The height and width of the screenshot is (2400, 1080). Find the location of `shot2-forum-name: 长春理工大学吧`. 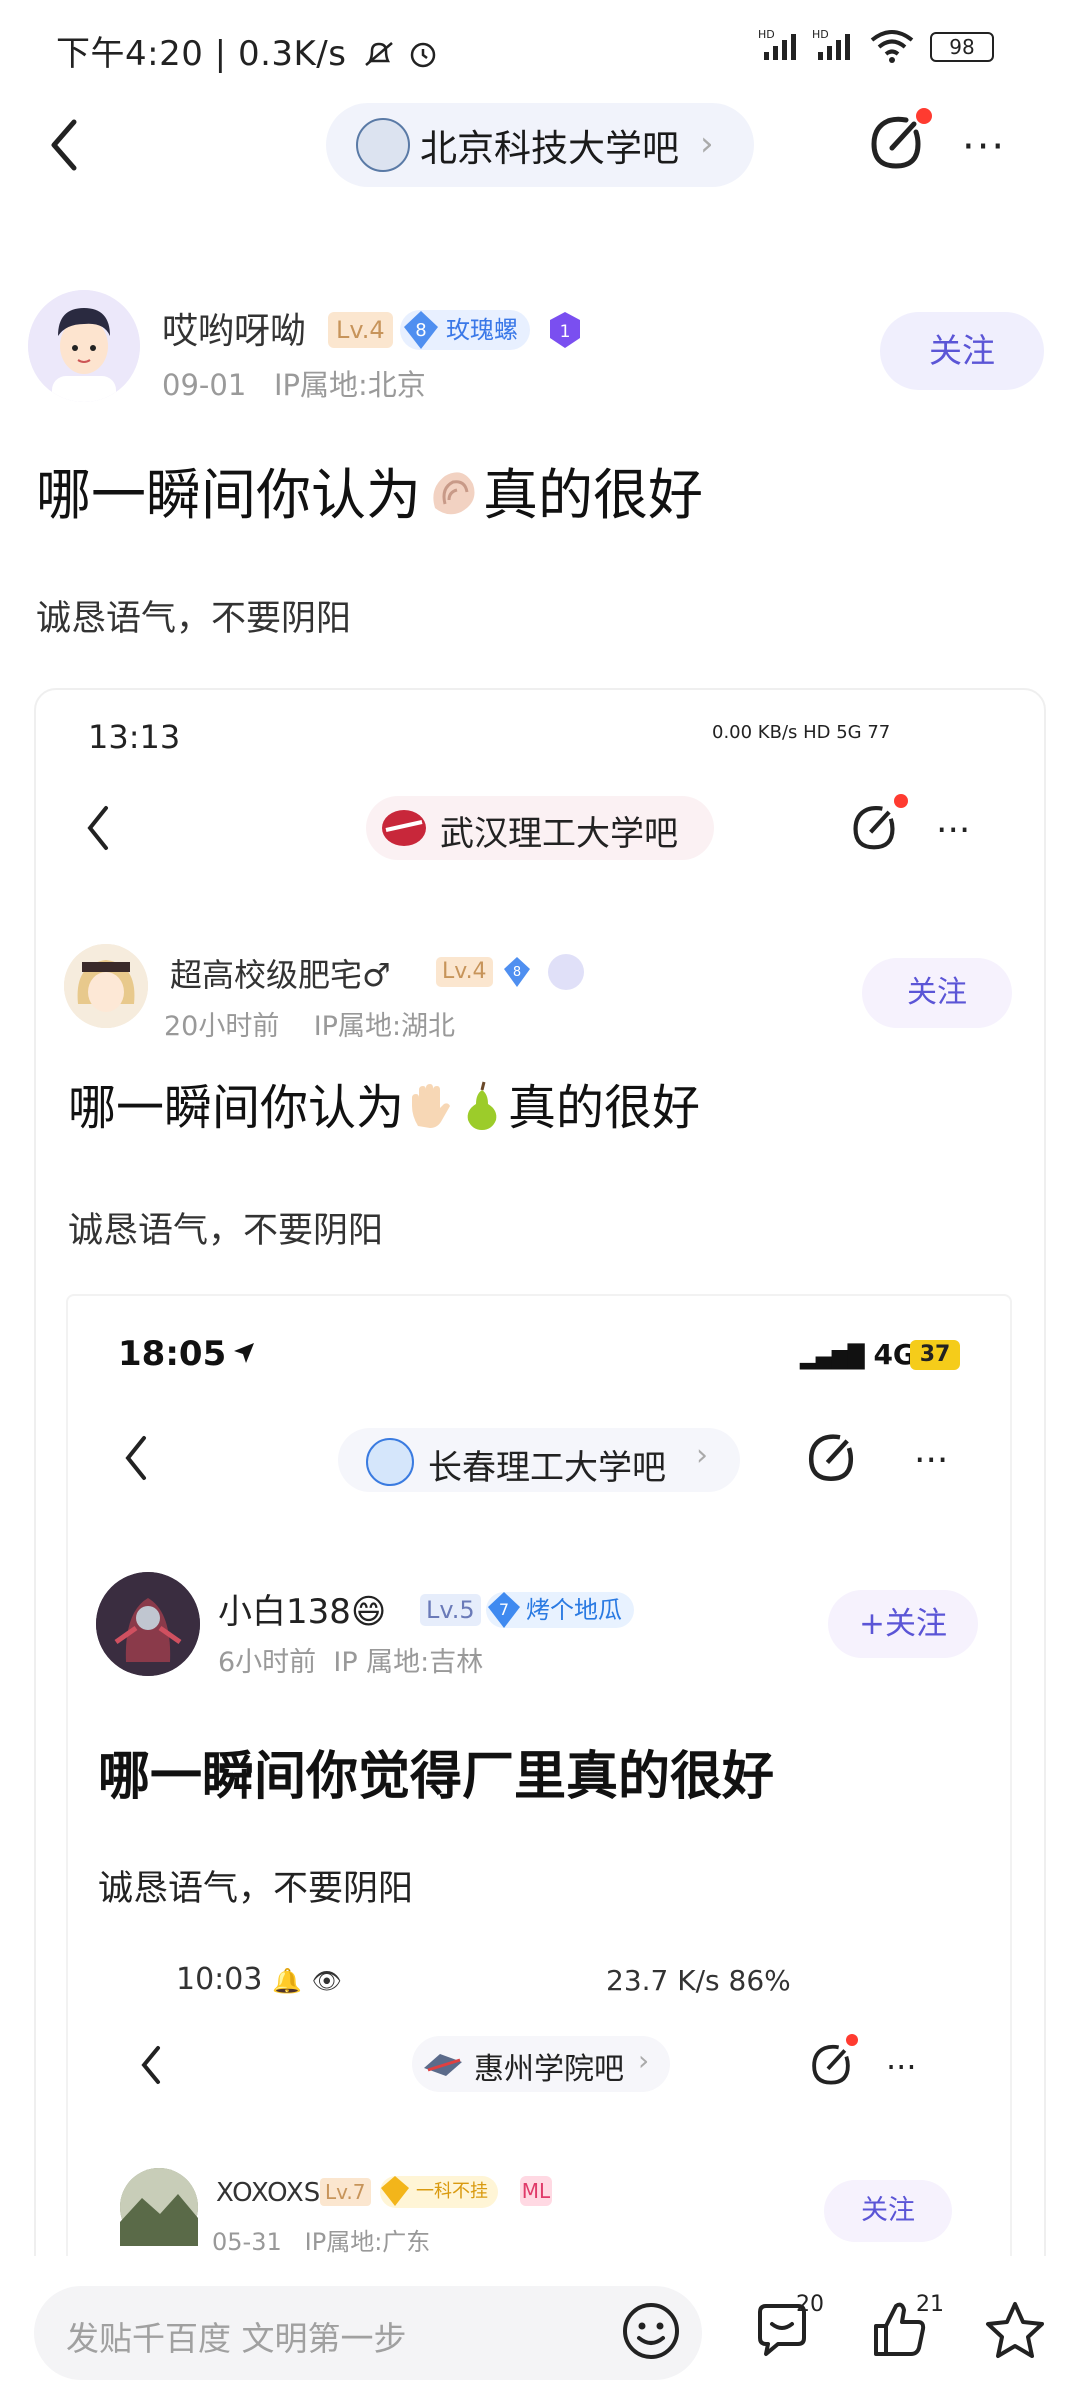

shot2-forum-name: 长春理工大学吧 is located at coordinates (547, 1468).